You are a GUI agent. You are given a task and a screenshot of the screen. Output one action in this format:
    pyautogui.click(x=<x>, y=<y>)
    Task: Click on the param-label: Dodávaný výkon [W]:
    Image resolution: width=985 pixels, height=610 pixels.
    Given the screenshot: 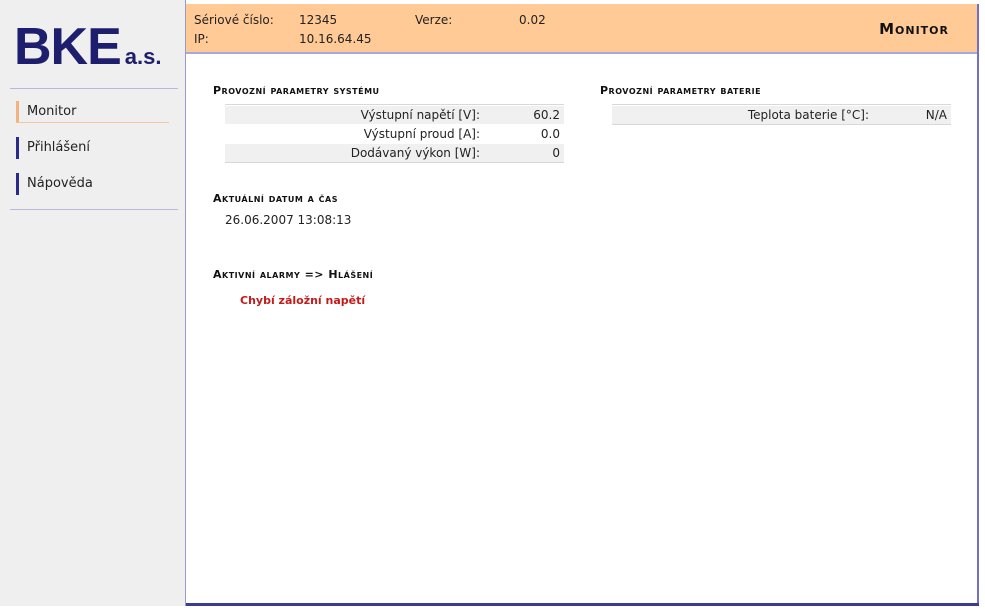 What is the action you would take?
    pyautogui.click(x=415, y=153)
    